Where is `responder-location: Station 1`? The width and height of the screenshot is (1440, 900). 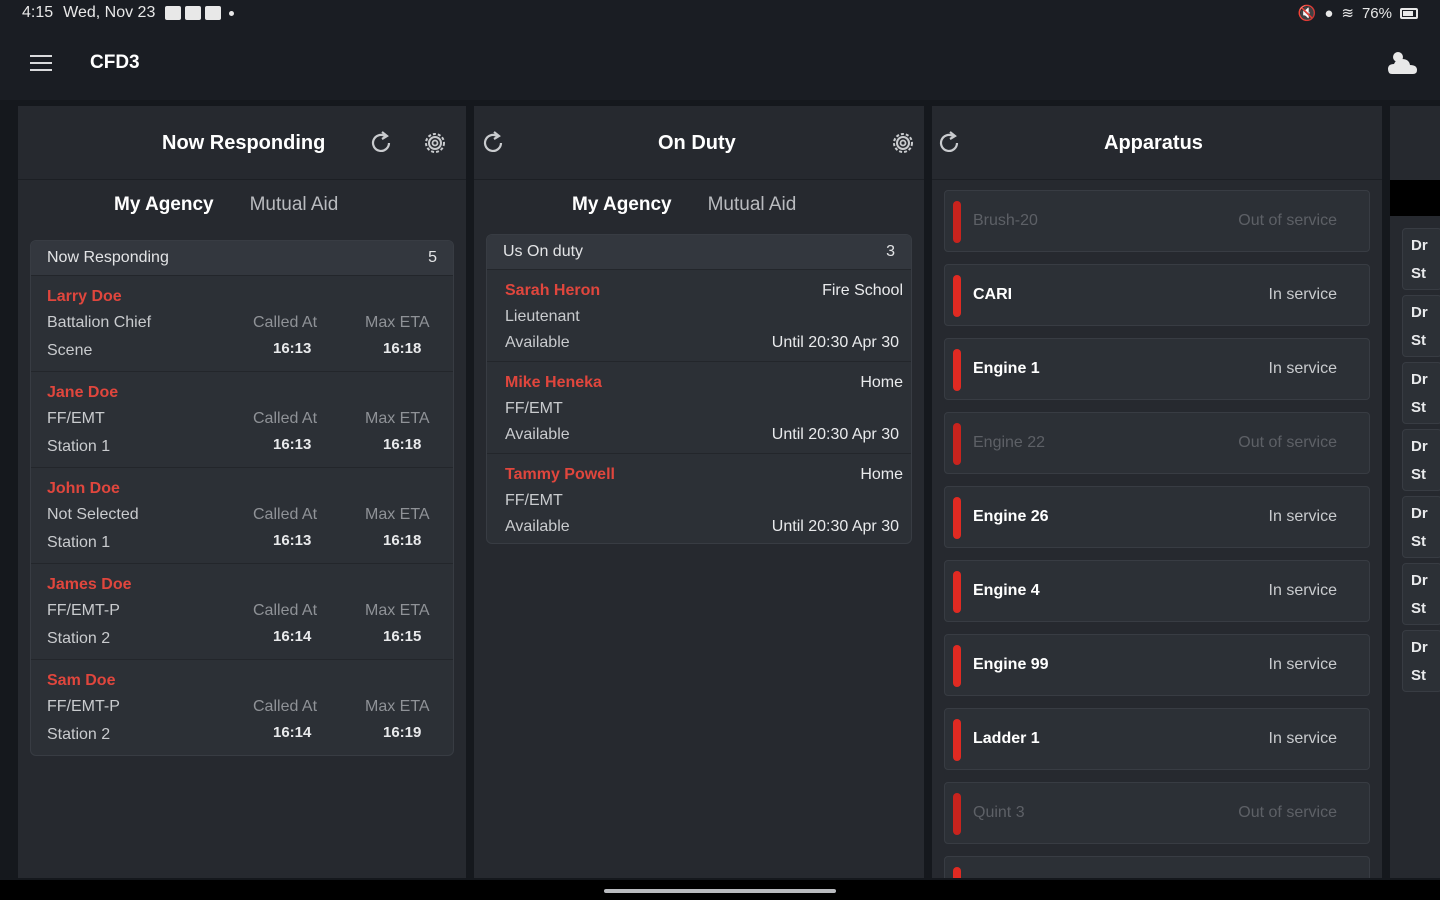 responder-location: Station 1 is located at coordinates (79, 446).